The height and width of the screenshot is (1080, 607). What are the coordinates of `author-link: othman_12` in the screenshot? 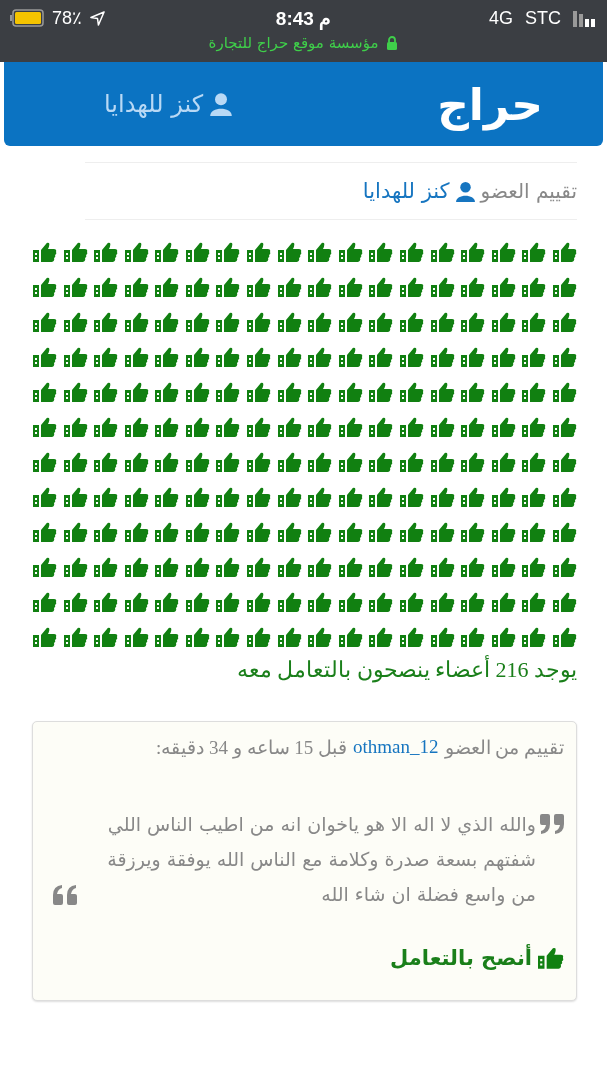 It's located at (396, 747).